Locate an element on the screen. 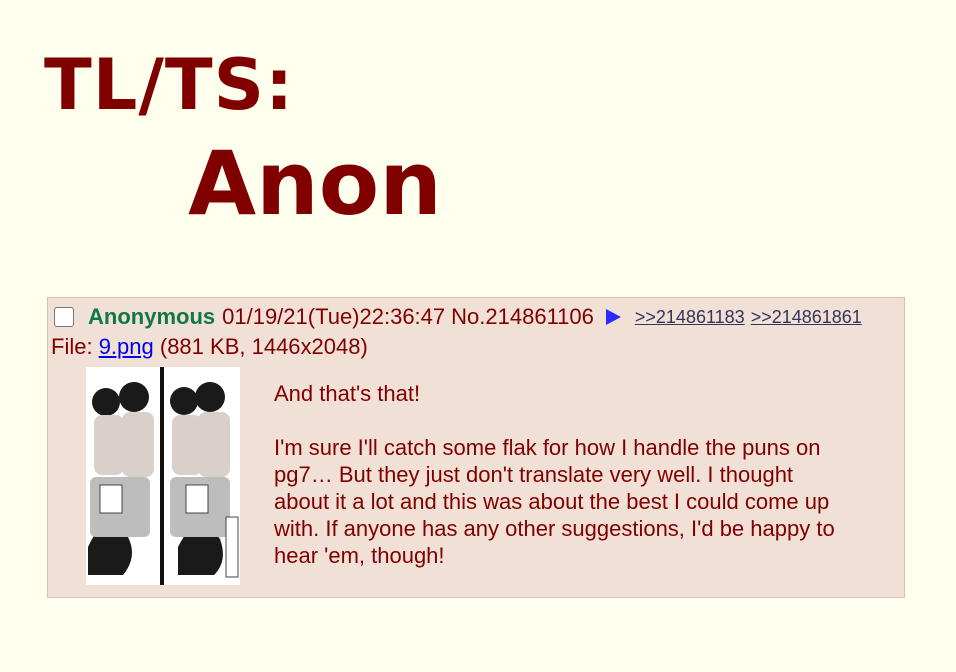 Image resolution: width=956 pixels, height=672 pixels. backlink-1: >>214861183 is located at coordinates (690, 317).